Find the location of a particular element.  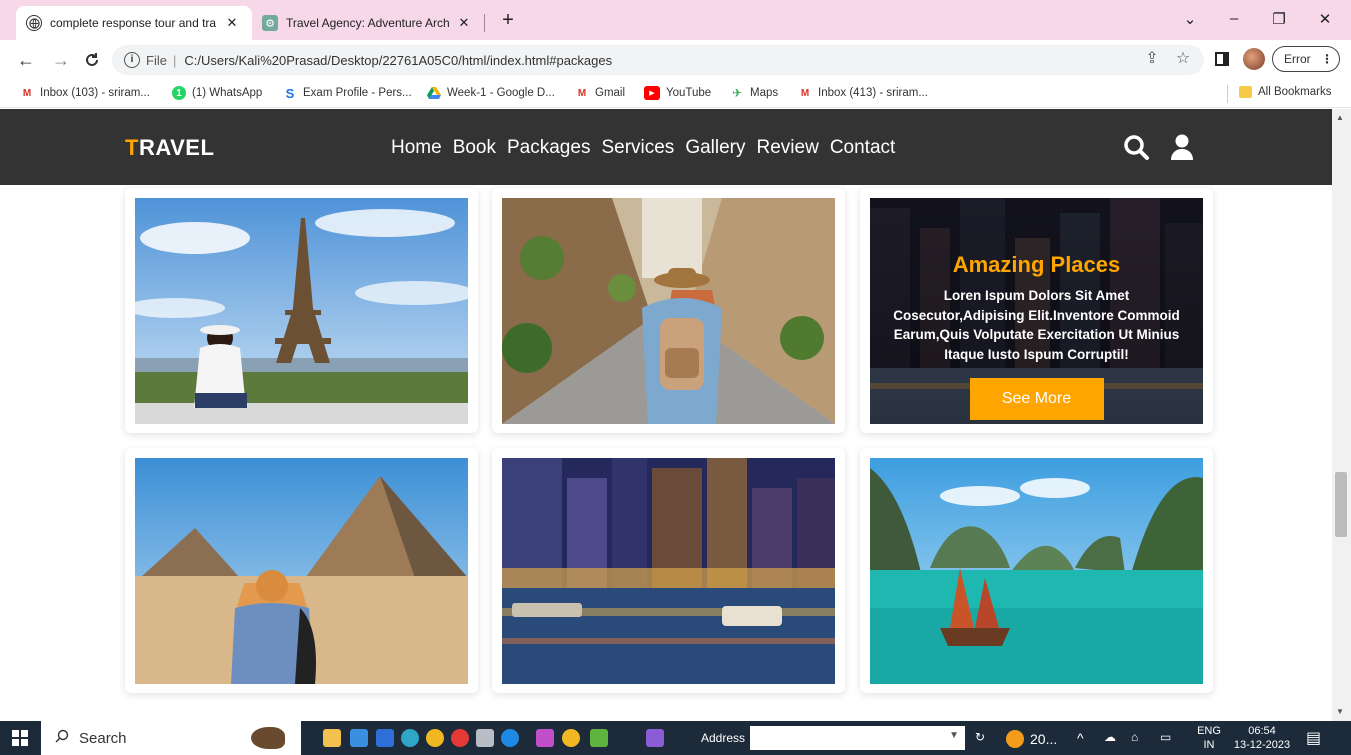

paint-icon is located at coordinates (545, 738).